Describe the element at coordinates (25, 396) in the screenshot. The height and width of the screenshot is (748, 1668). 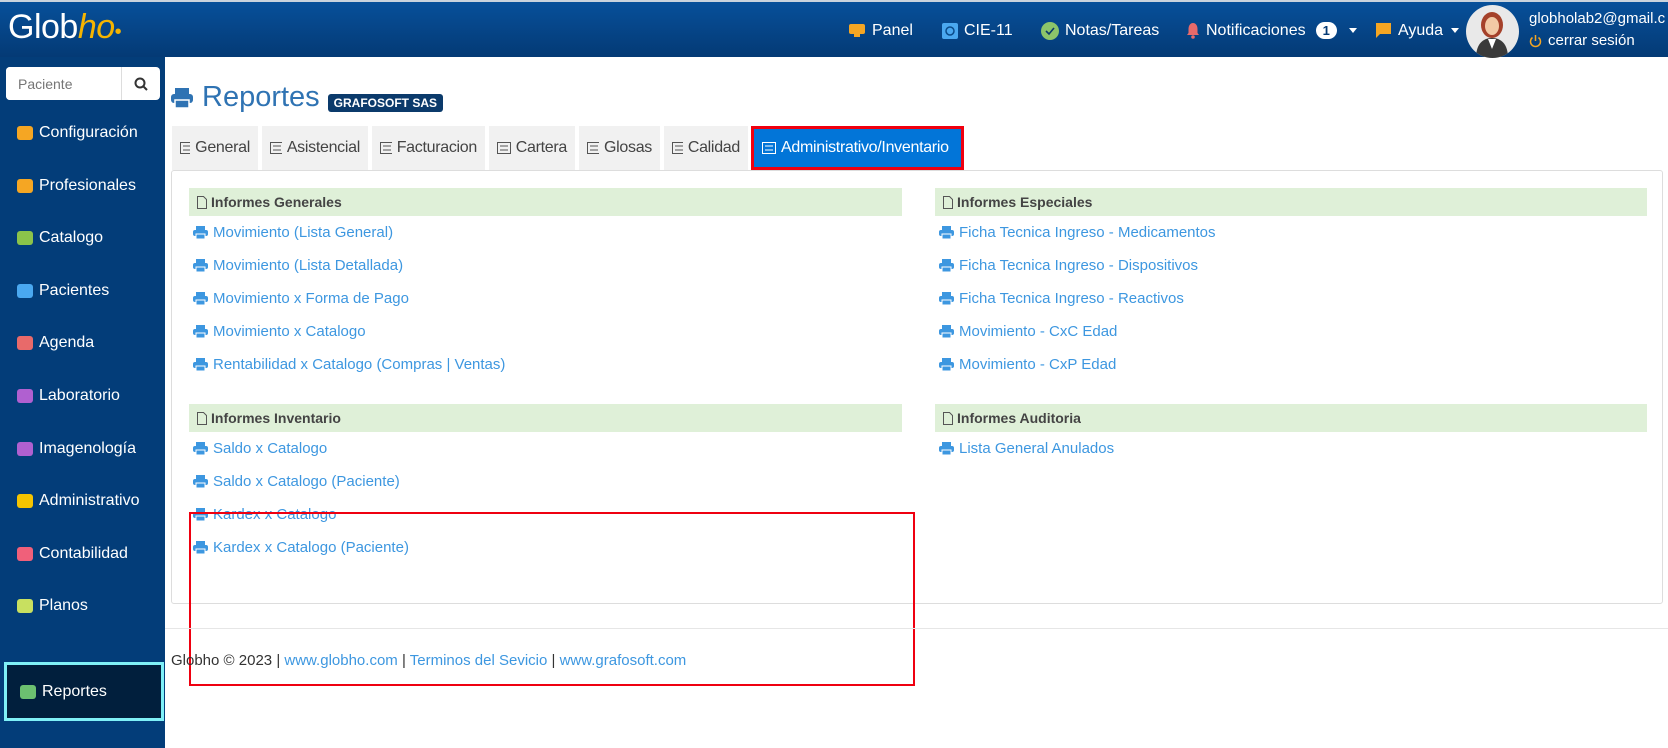
I see `drop-icon` at that location.